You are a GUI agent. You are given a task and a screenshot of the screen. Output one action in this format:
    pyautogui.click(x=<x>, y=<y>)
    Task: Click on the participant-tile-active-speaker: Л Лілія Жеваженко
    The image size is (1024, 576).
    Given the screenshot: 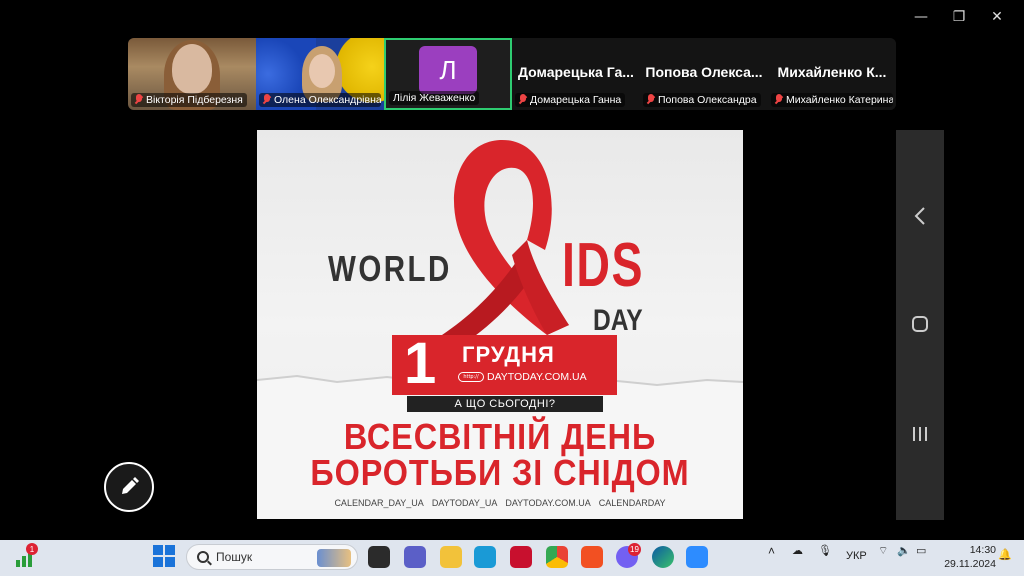 What is the action you would take?
    pyautogui.click(x=448, y=74)
    